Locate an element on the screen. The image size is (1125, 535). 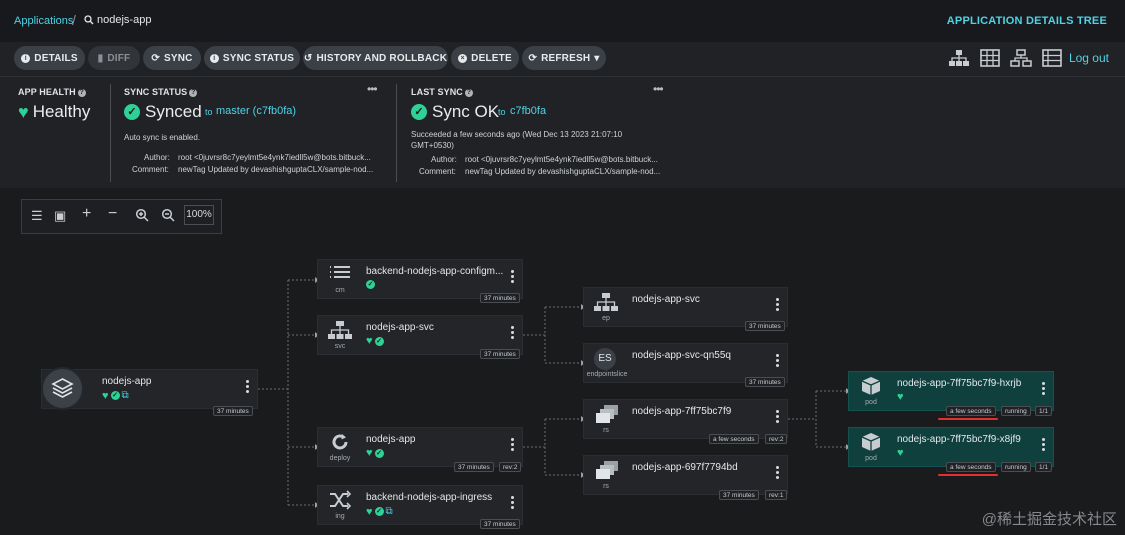
service-icon is located at coordinates (340, 330).